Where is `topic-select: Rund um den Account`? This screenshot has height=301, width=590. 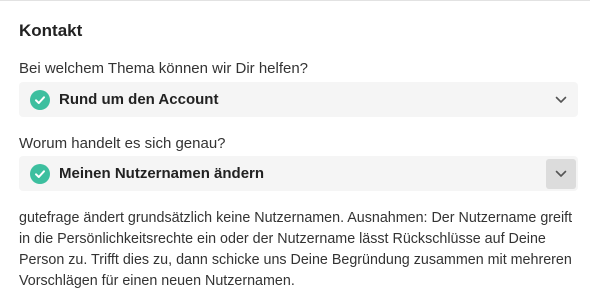
topic-select: Rund um den Account is located at coordinates (298, 99).